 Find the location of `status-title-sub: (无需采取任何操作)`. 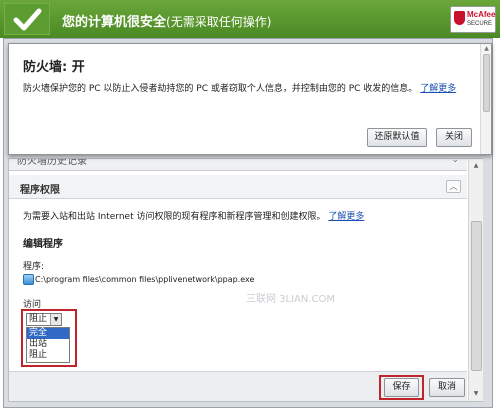

status-title-sub: (无需采取任何操作) is located at coordinates (219, 22).